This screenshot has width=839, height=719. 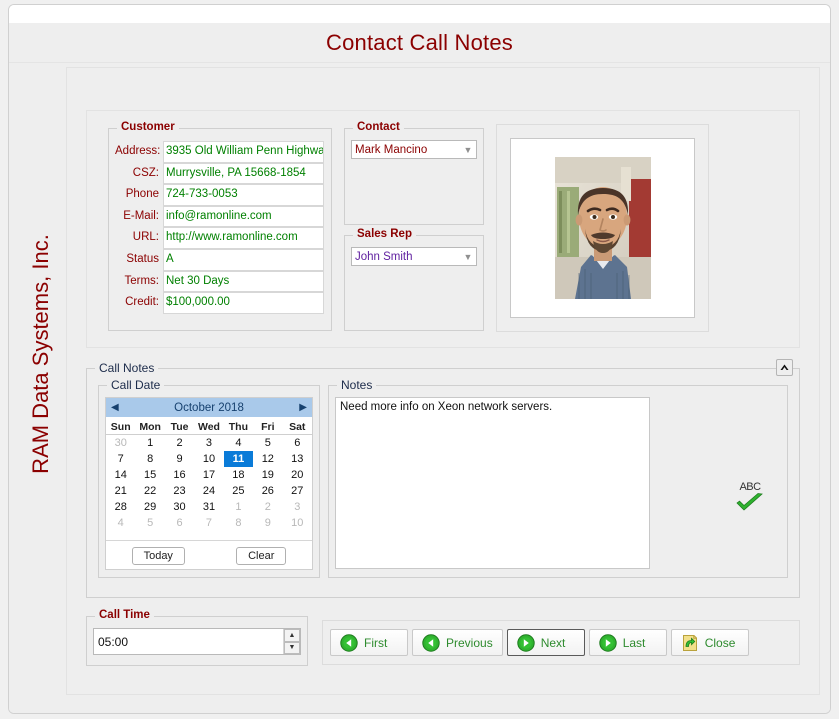 I want to click on calendar-day: 12, so click(x=267, y=459).